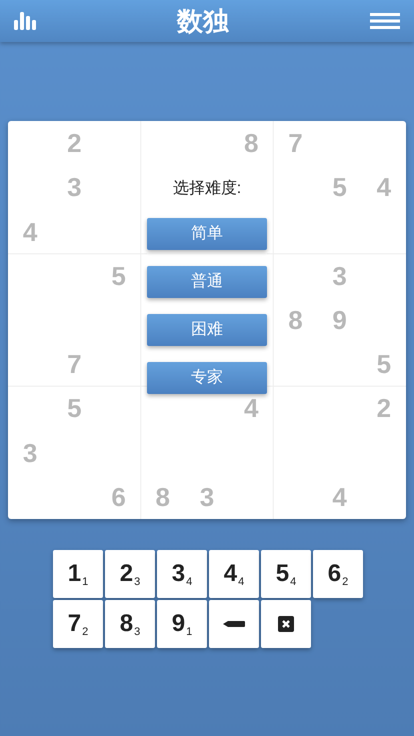 This screenshot has width=414, height=736. I want to click on number-key: 6$_{2}$, so click(338, 574).